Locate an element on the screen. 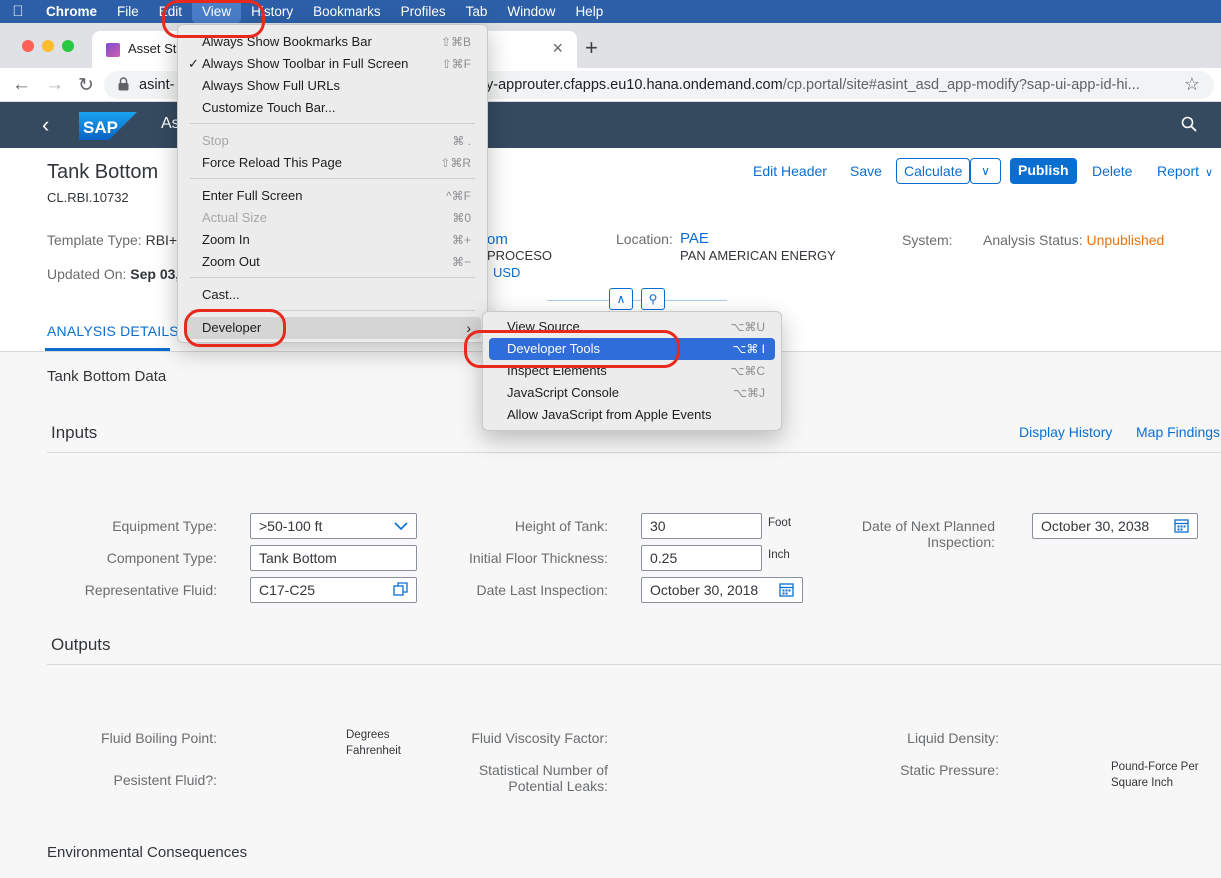 This screenshot has width=1221, height=878. minimize-window-button is located at coordinates (48, 46).